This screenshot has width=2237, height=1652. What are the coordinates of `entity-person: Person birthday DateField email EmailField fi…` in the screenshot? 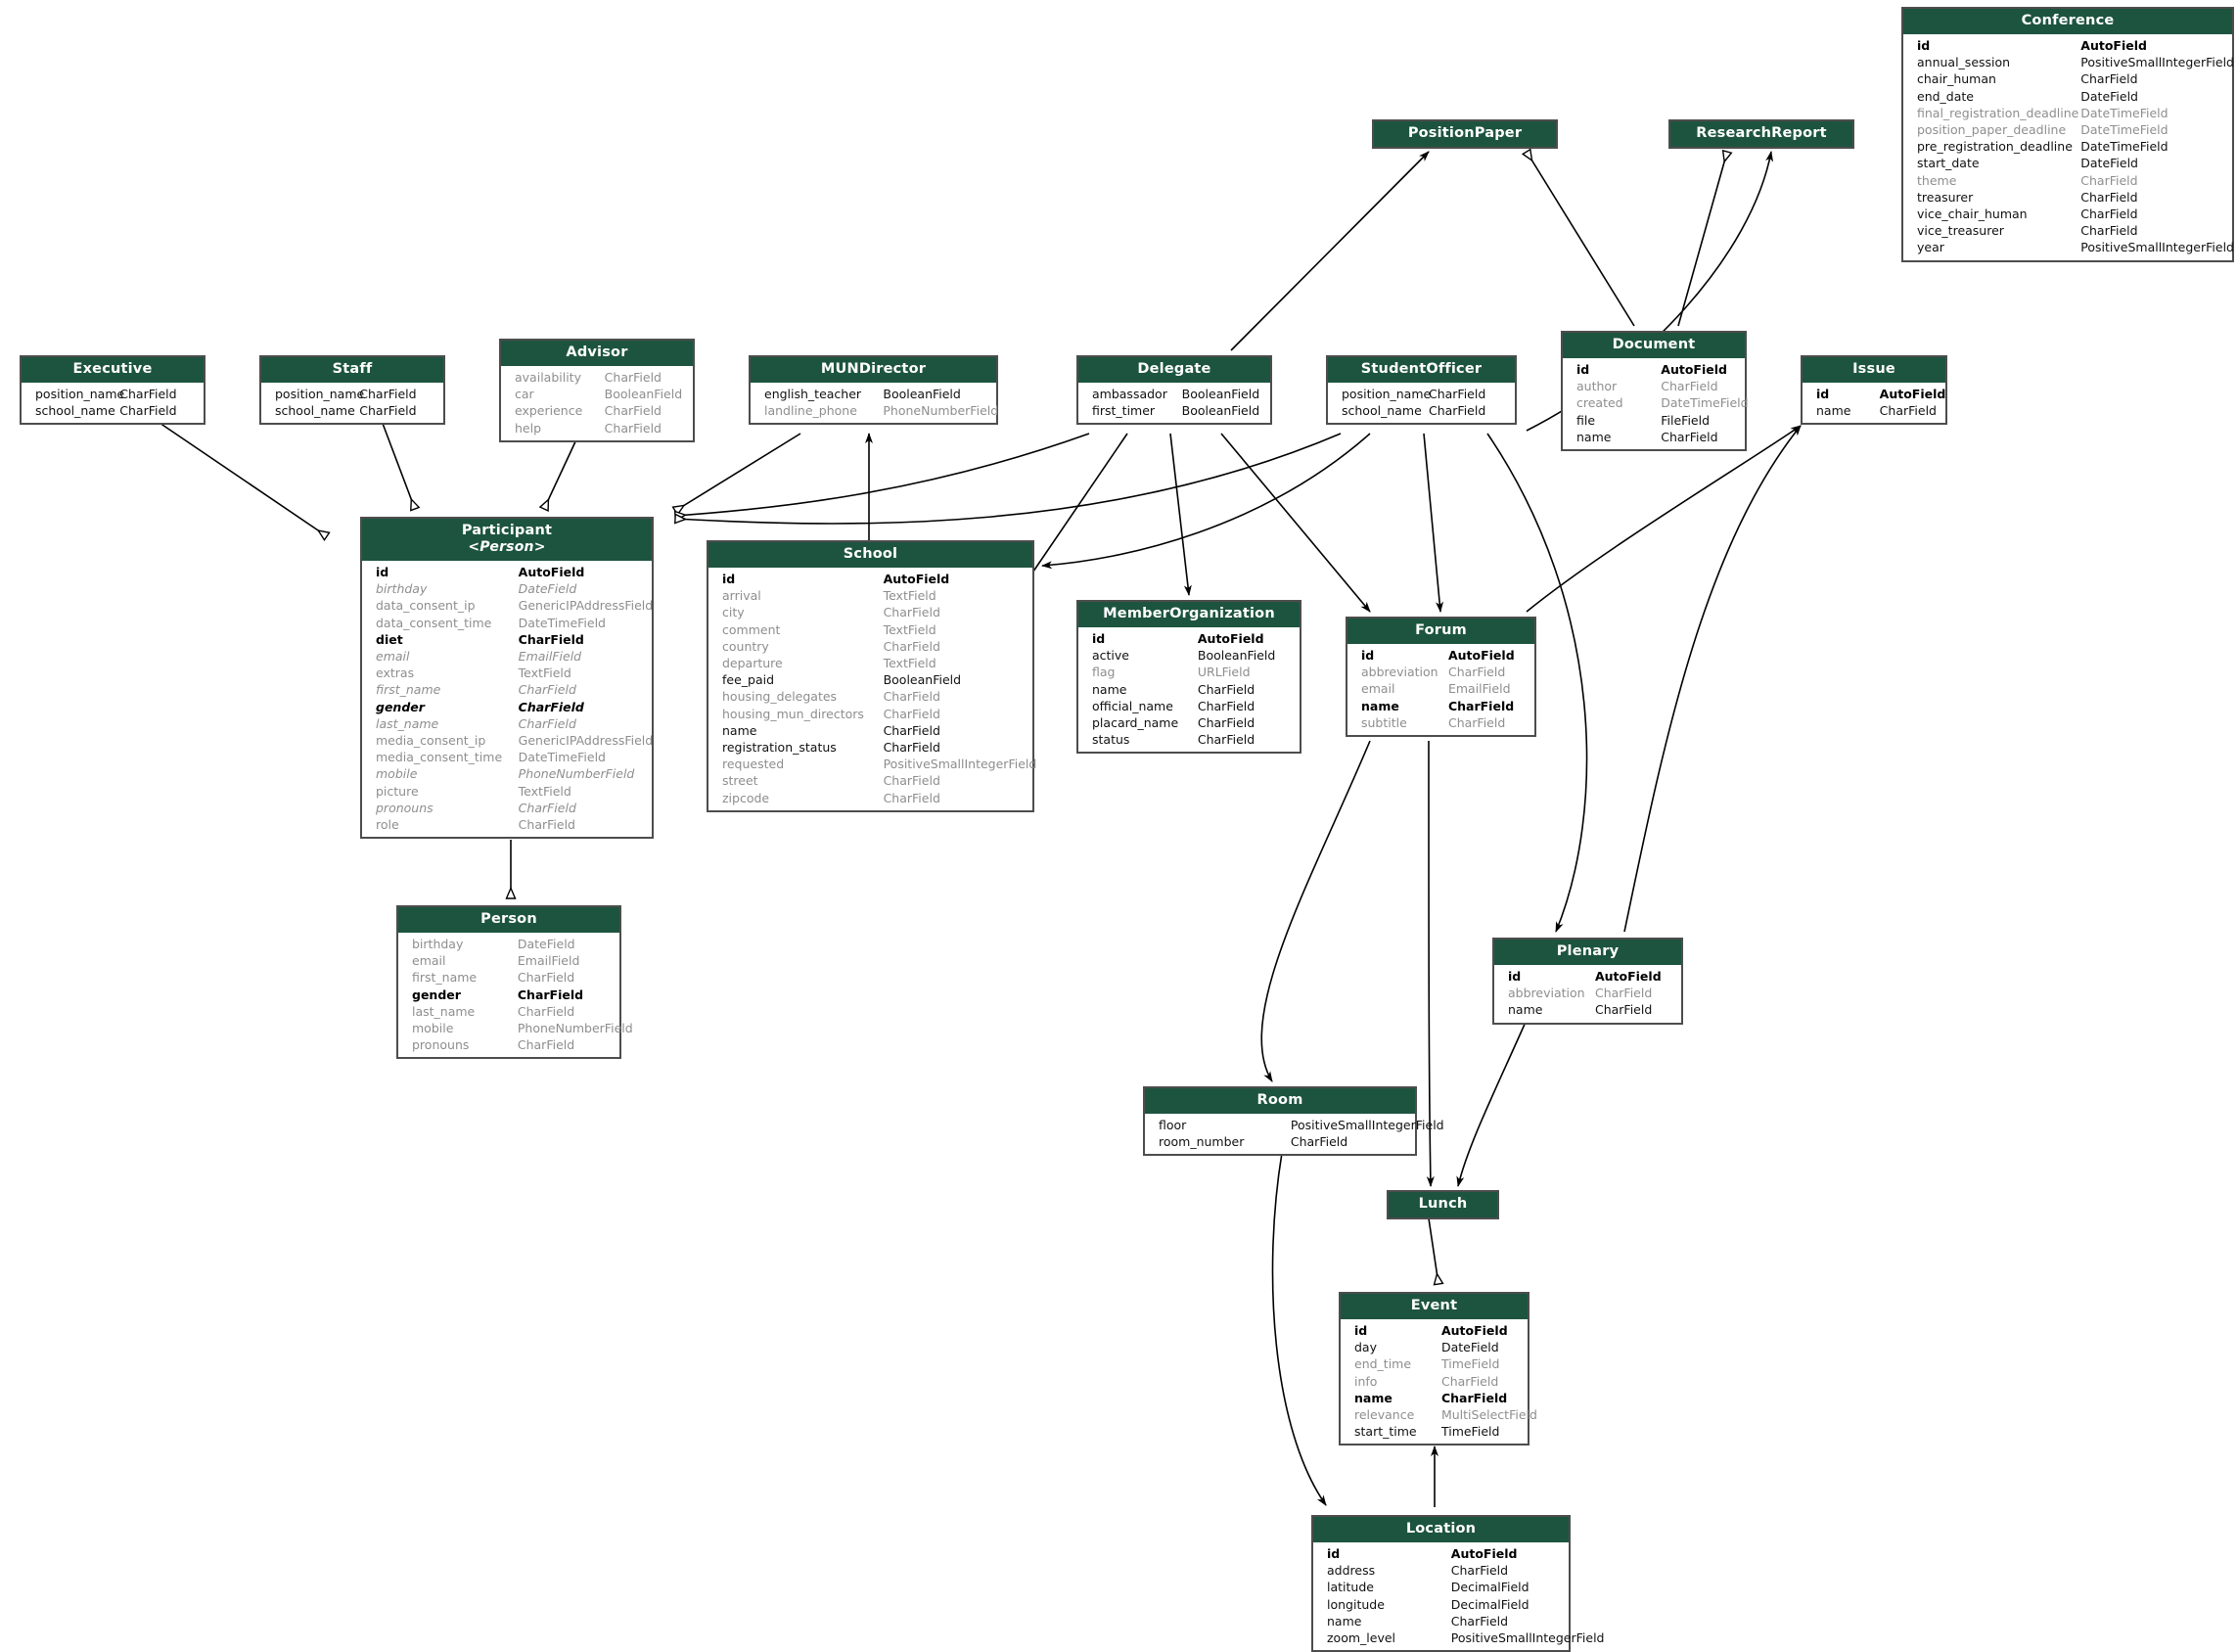 It's located at (514, 982).